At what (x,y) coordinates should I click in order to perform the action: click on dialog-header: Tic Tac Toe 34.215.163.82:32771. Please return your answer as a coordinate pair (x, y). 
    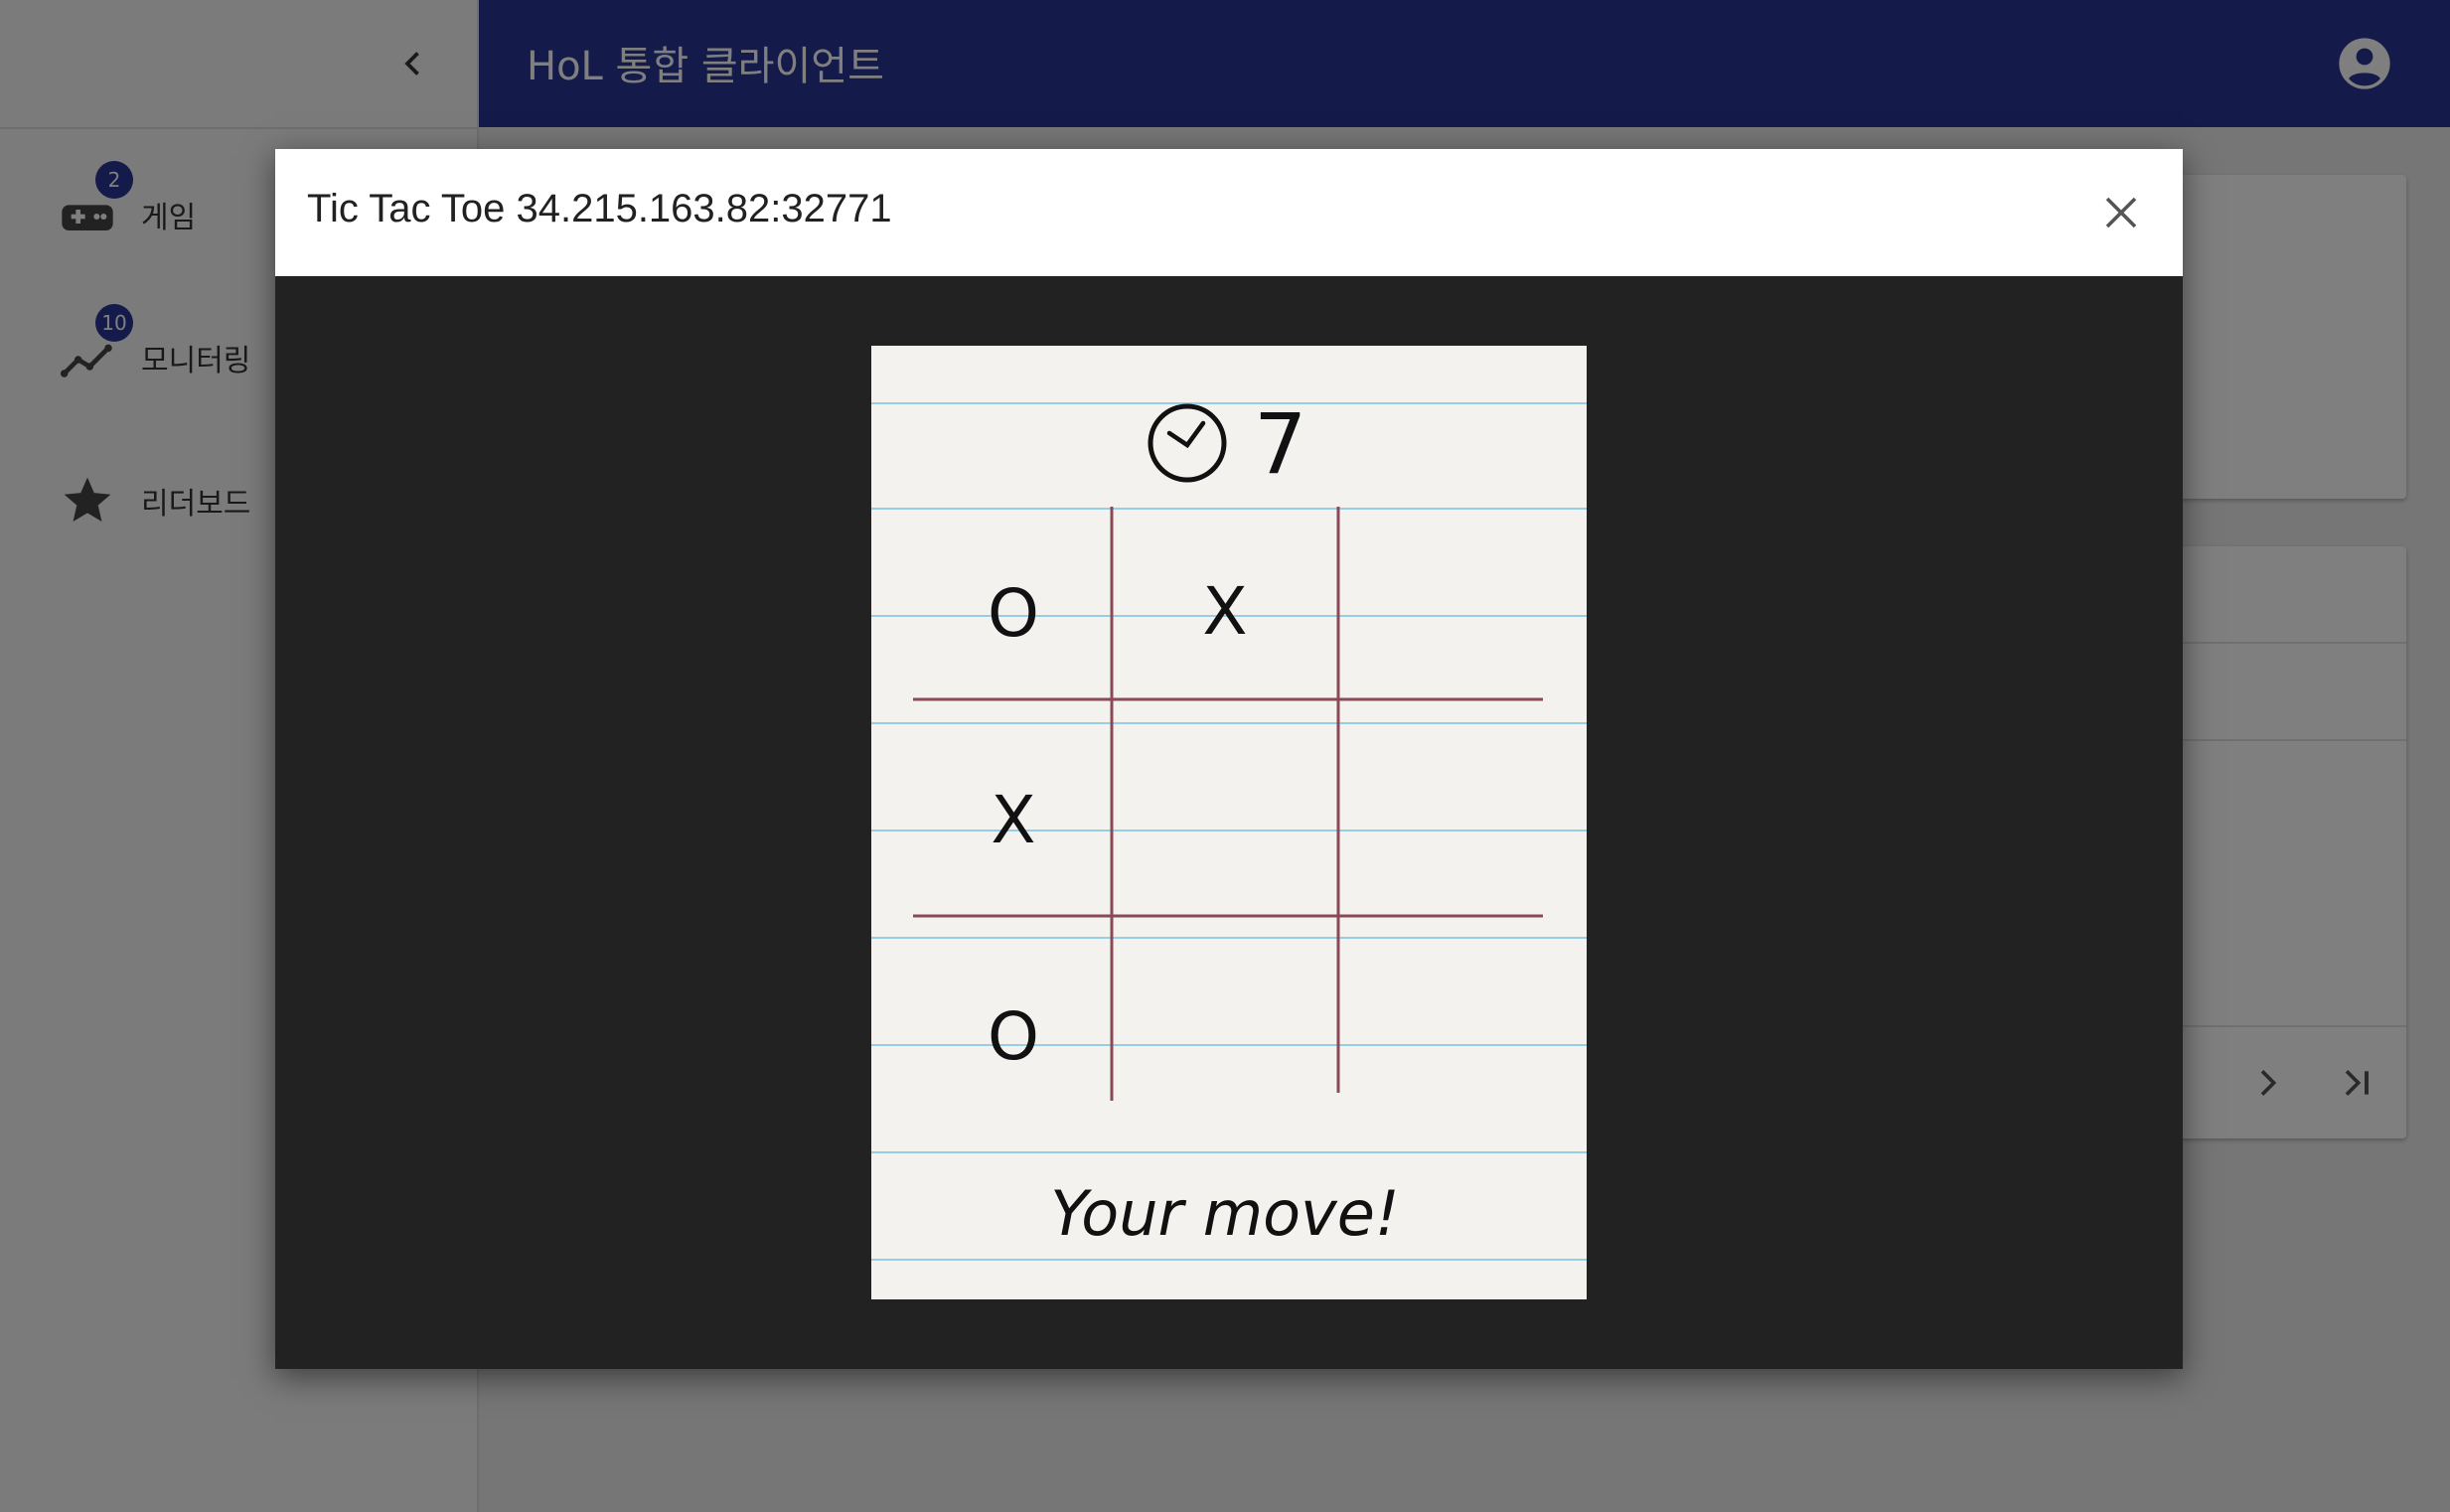
    Looking at the image, I should click on (1229, 212).